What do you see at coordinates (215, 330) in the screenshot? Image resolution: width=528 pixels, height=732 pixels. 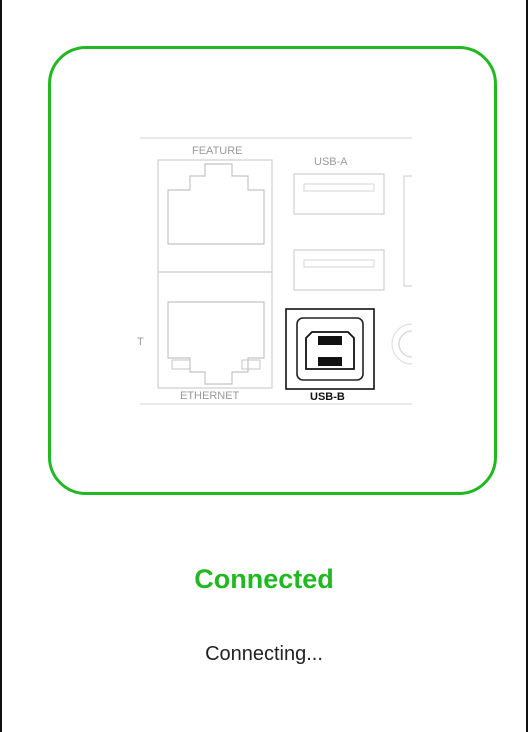 I see `ethernet-port-icon` at bounding box center [215, 330].